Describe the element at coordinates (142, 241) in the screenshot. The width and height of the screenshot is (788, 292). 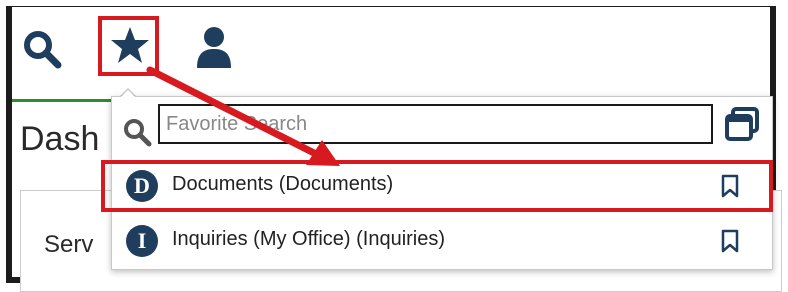
I see `badge-i: I` at that location.